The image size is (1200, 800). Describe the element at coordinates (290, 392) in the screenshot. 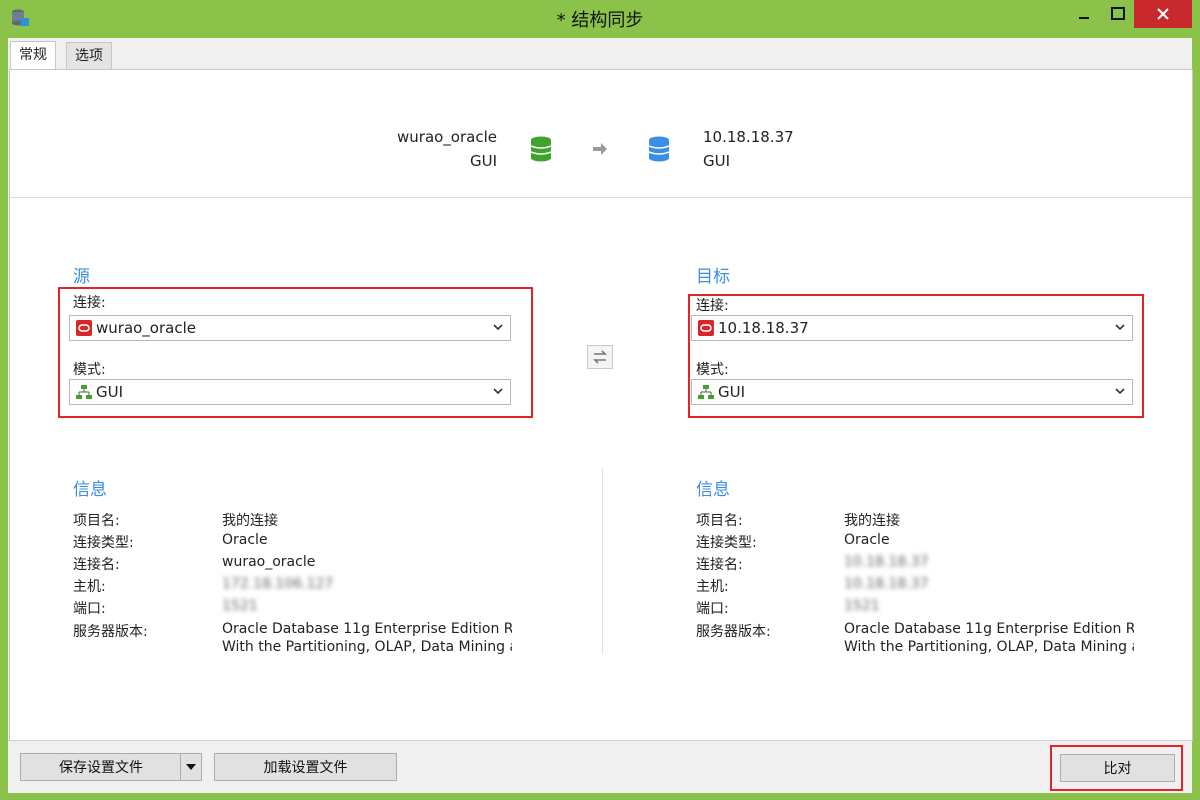

I see `source-schema-select: GUI` at that location.